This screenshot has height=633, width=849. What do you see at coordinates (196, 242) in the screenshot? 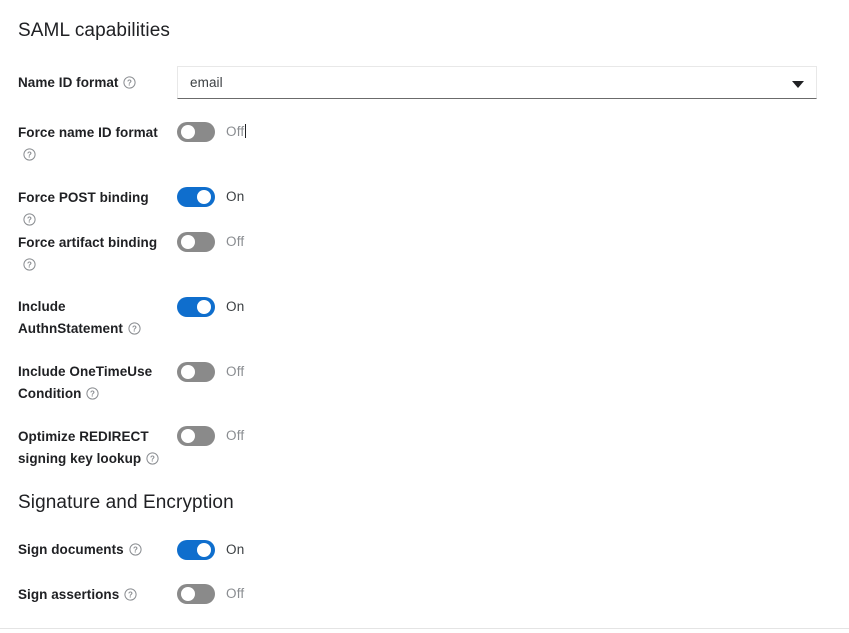
I see `toggle-force-artifact-binding` at bounding box center [196, 242].